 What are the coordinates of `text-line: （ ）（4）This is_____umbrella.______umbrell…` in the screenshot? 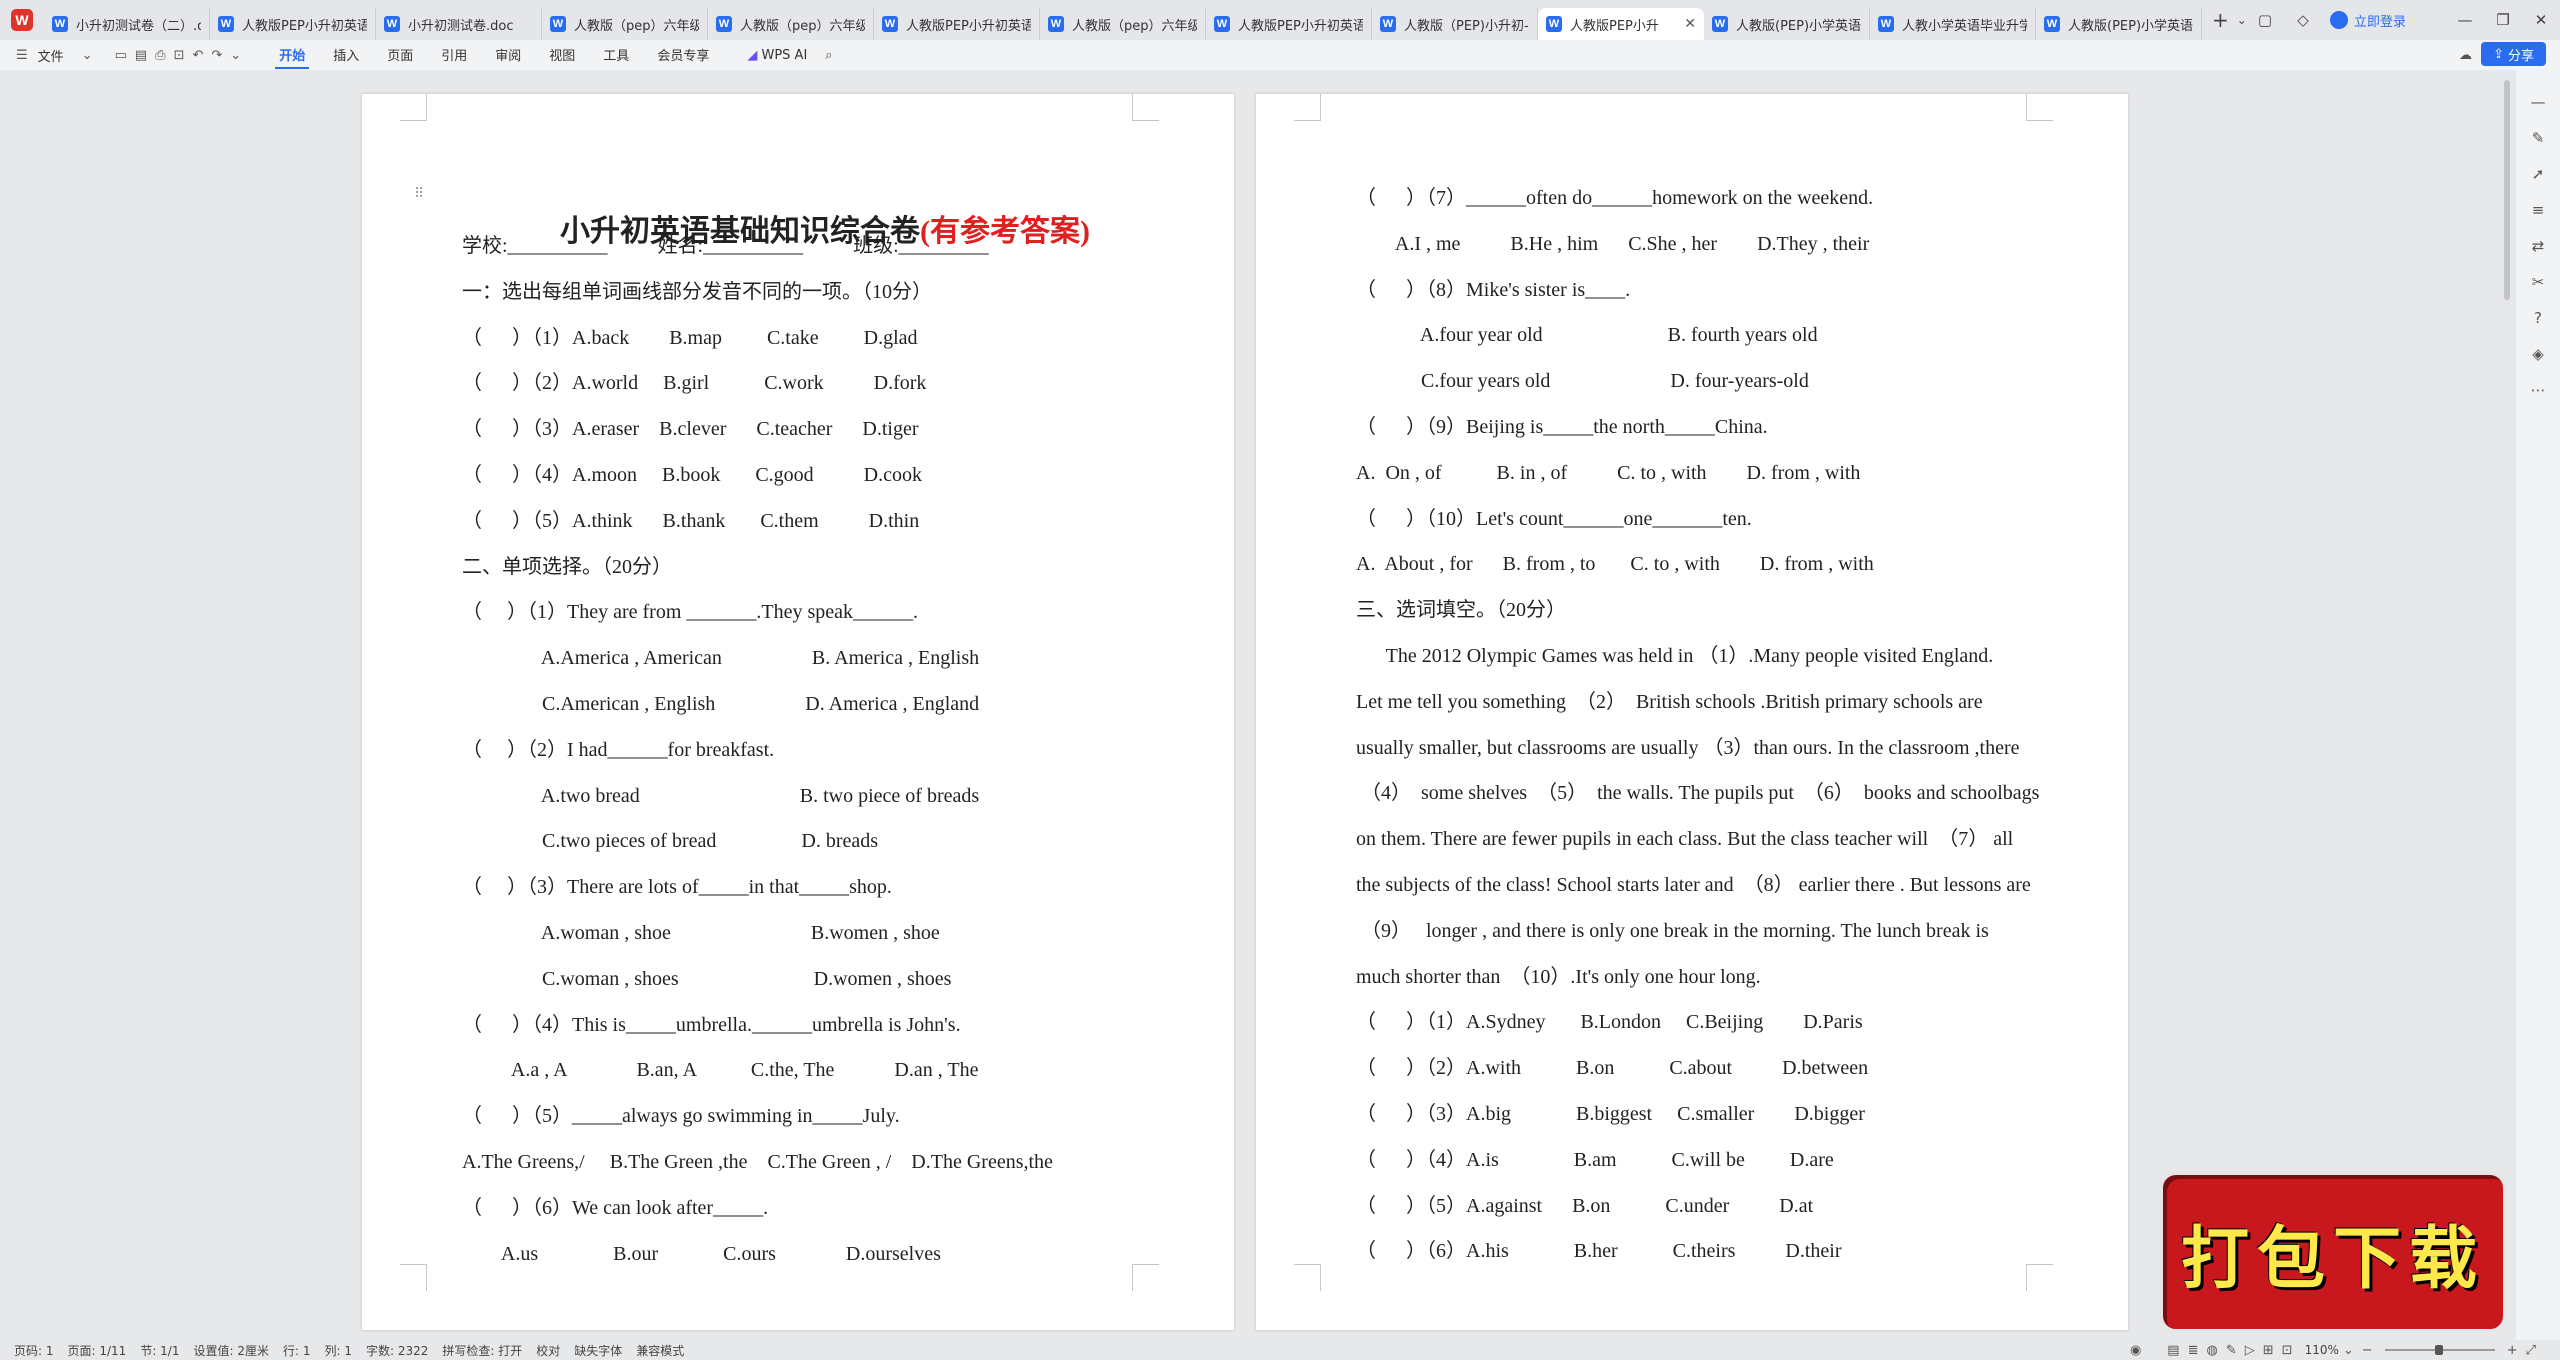 It's located at (711, 1025).